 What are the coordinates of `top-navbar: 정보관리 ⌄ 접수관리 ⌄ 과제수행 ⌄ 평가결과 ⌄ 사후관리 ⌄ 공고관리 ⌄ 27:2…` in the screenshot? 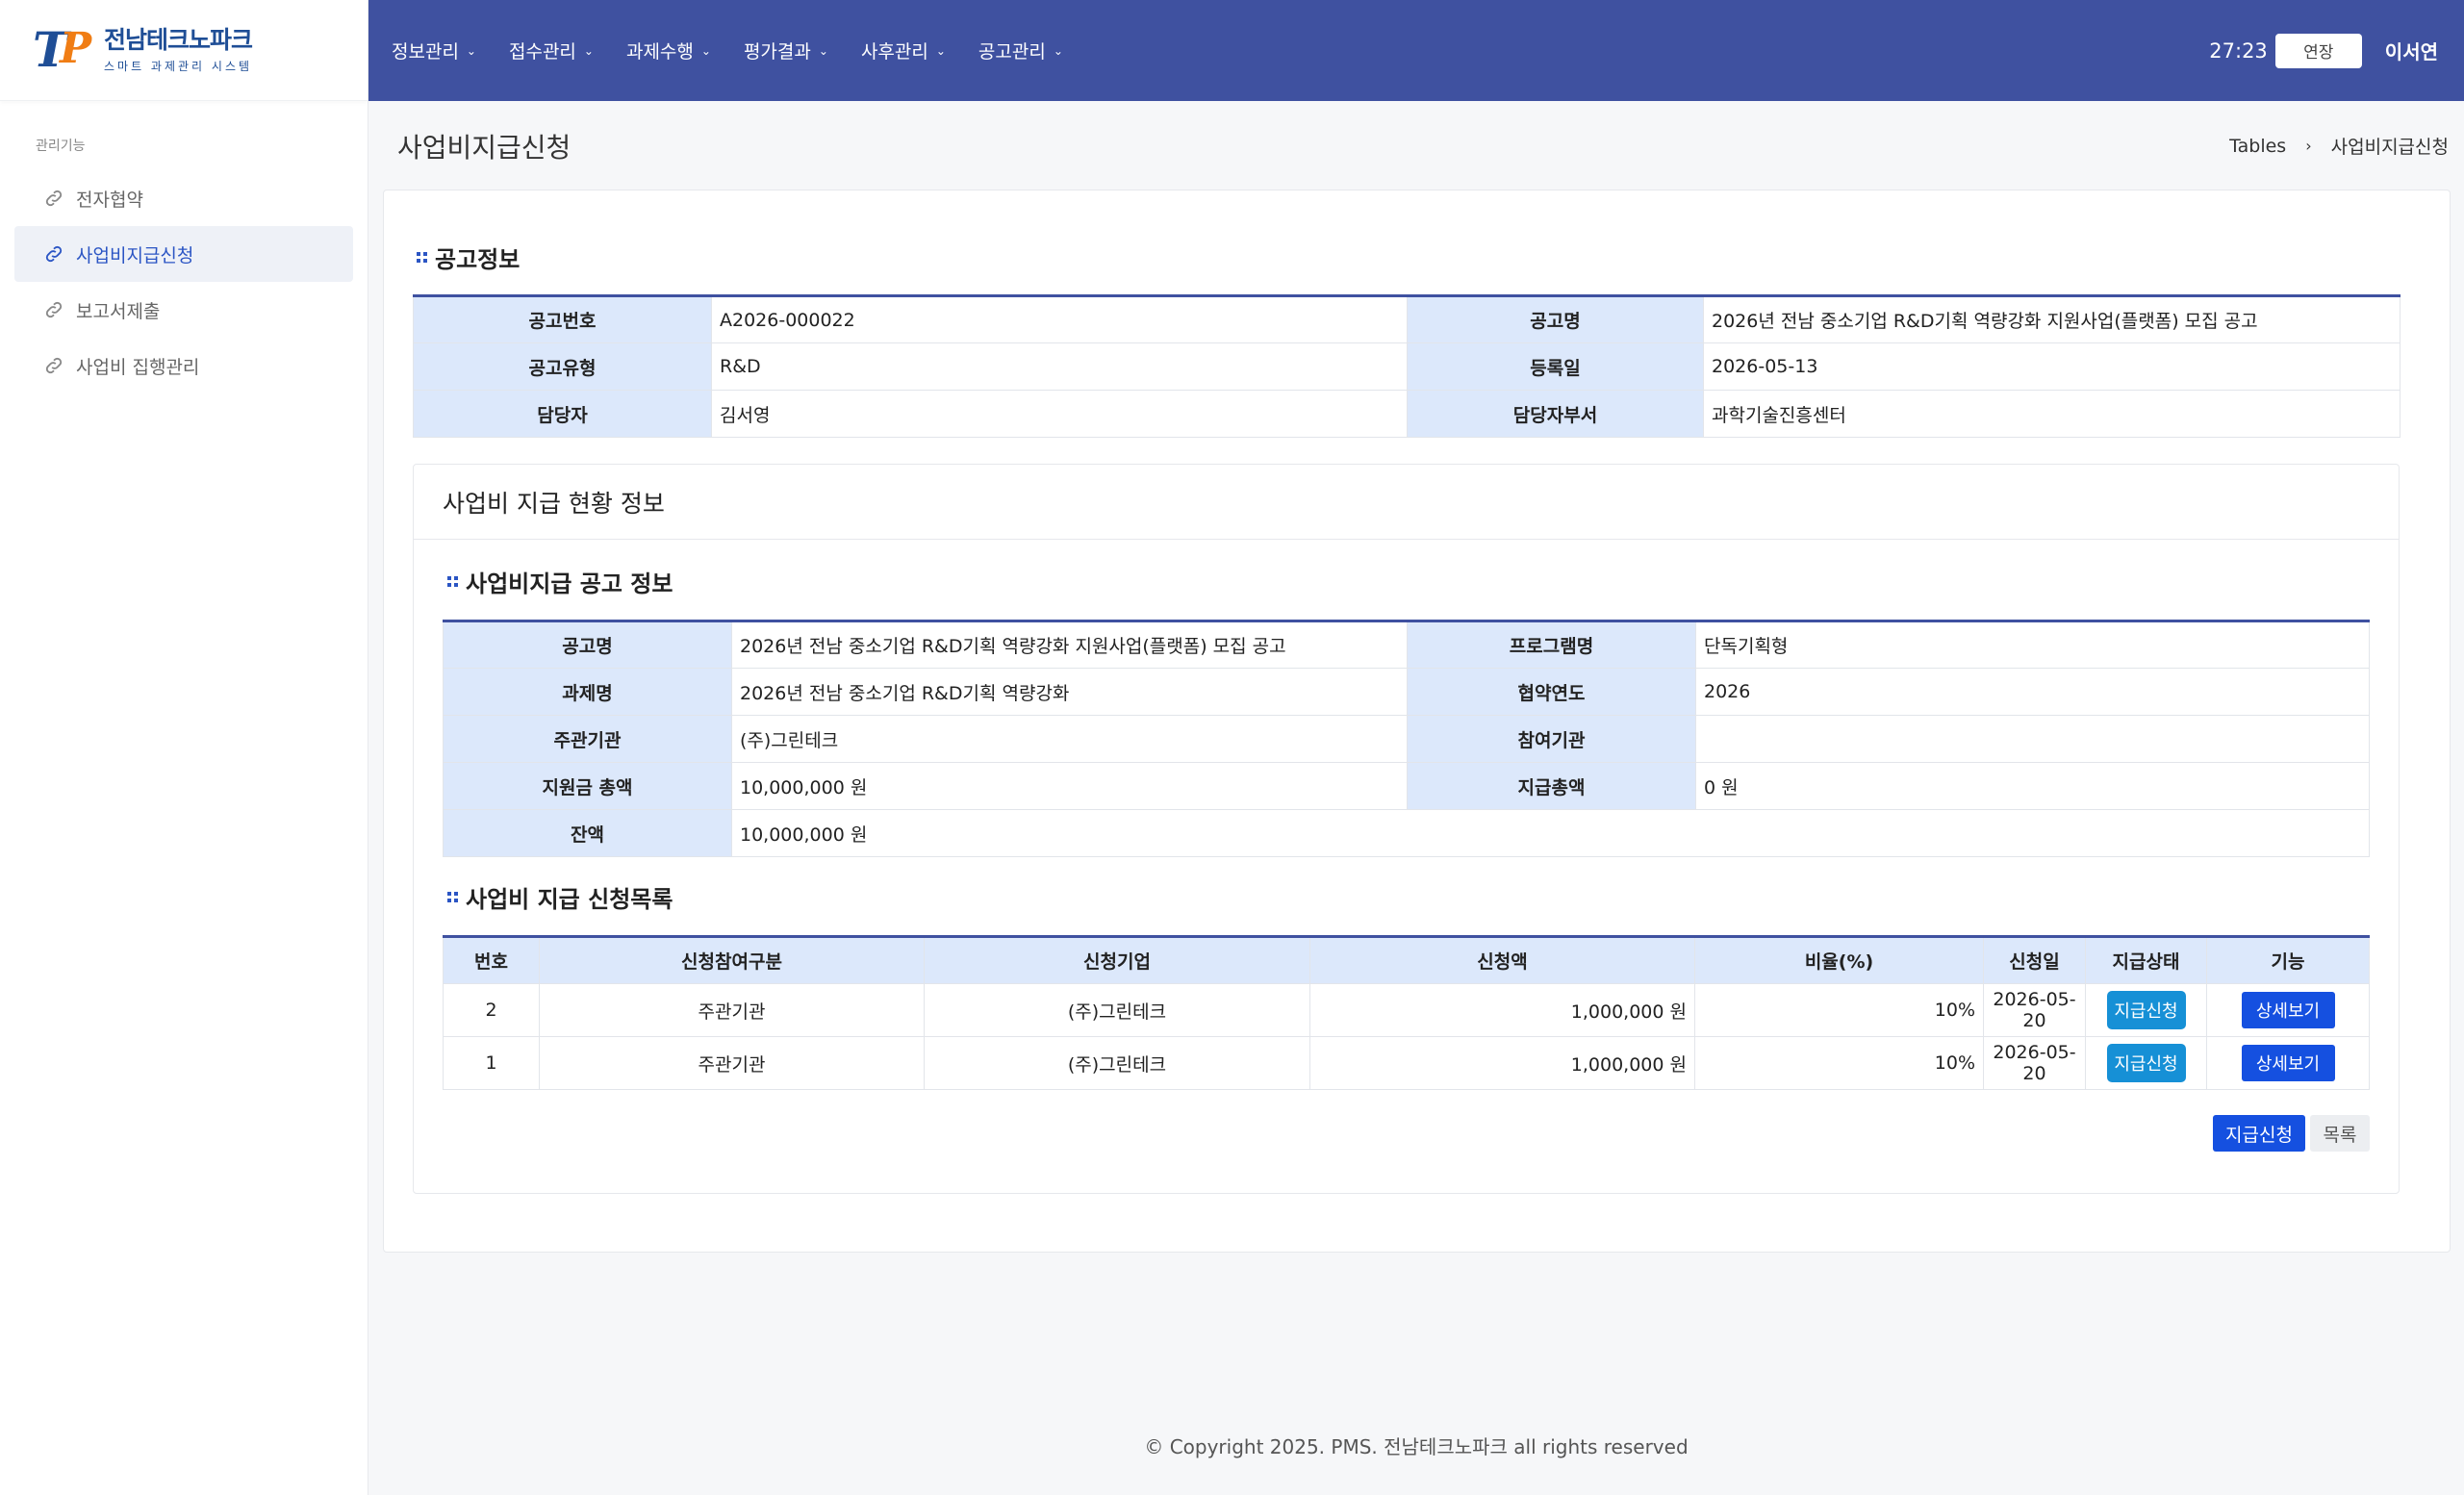 It's located at (1416, 50).